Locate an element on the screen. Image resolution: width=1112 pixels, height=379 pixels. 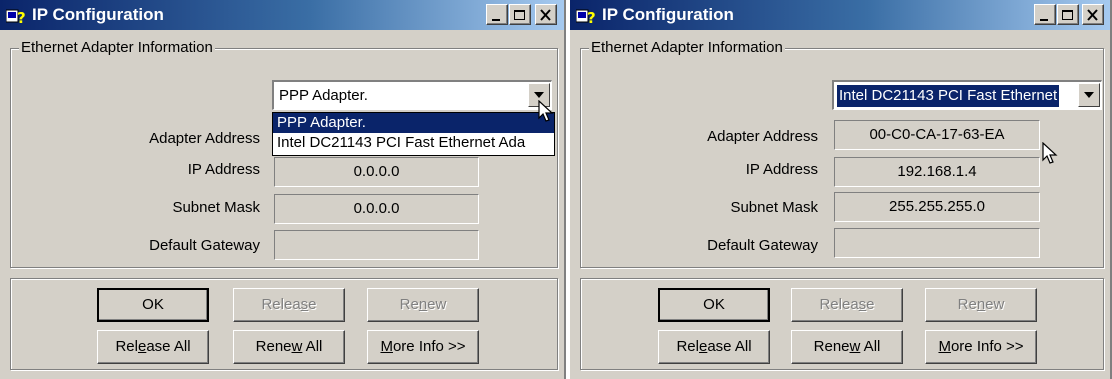
adapter-option: PPP Adapter. is located at coordinates (413, 123).